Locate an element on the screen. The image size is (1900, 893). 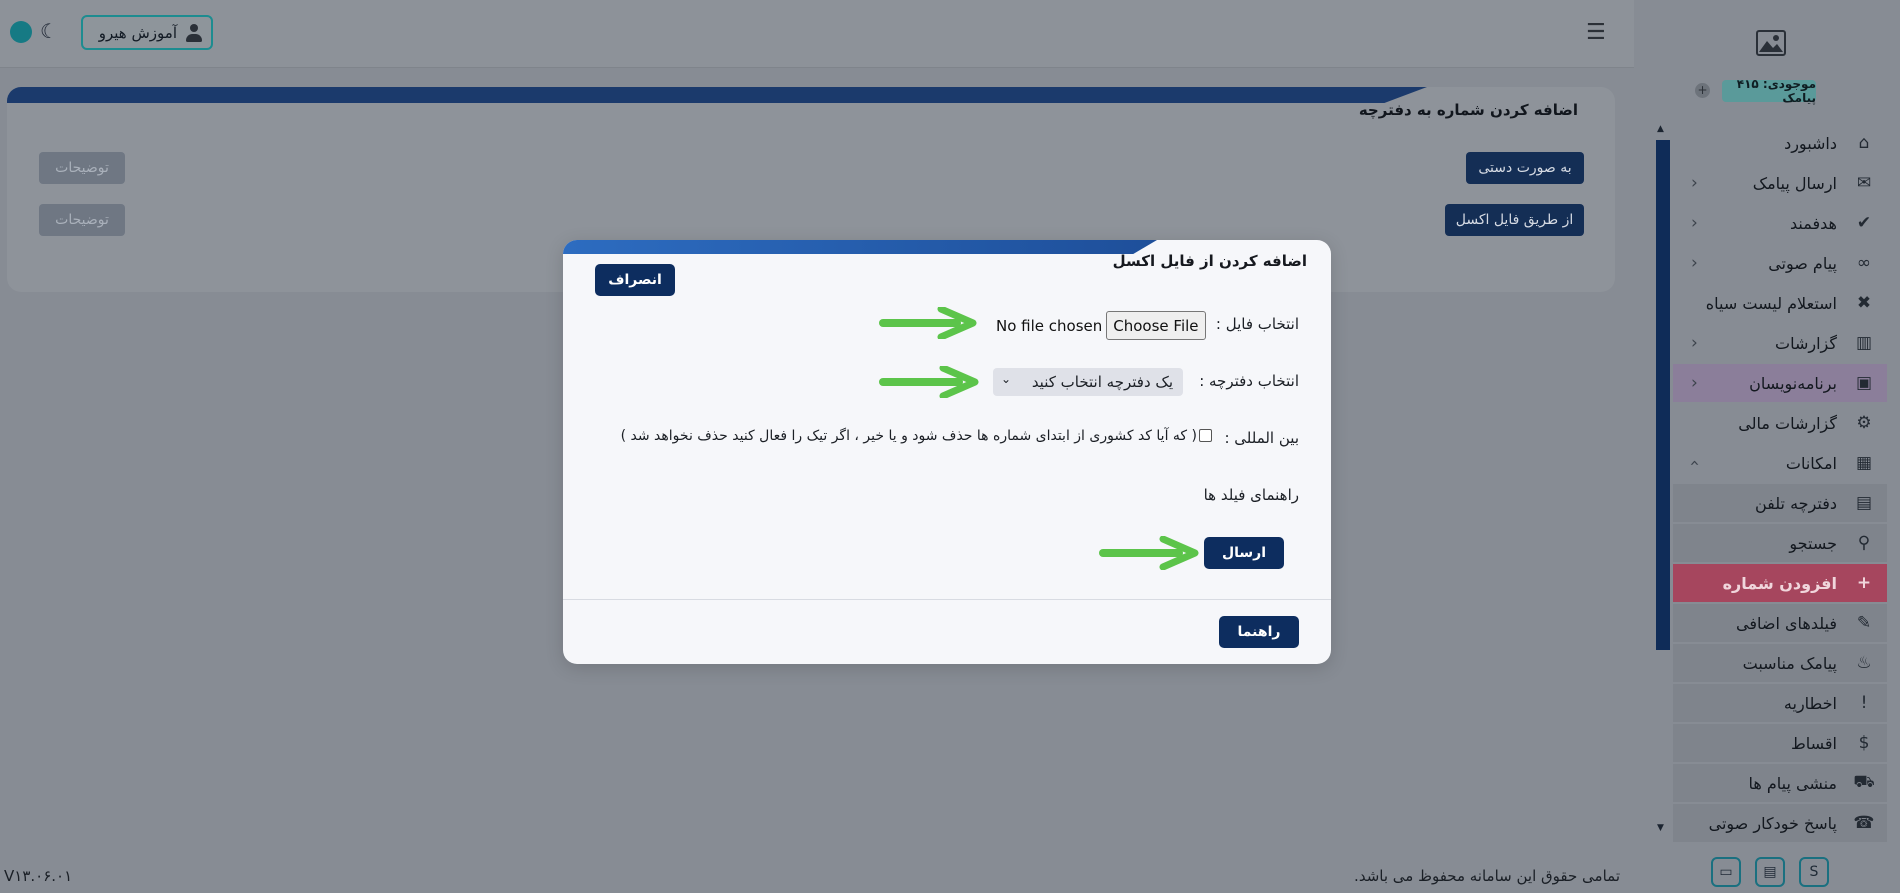
version-label: V۱۳.۰۶.۰۱ is located at coordinates (38, 876).